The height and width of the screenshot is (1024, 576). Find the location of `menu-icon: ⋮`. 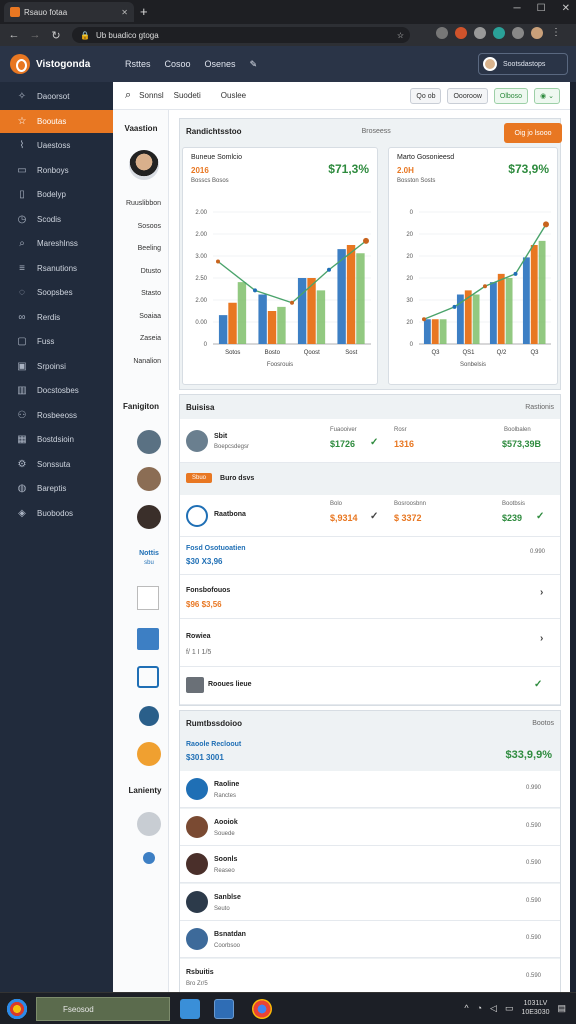

menu-icon: ⋮ is located at coordinates (556, 33).